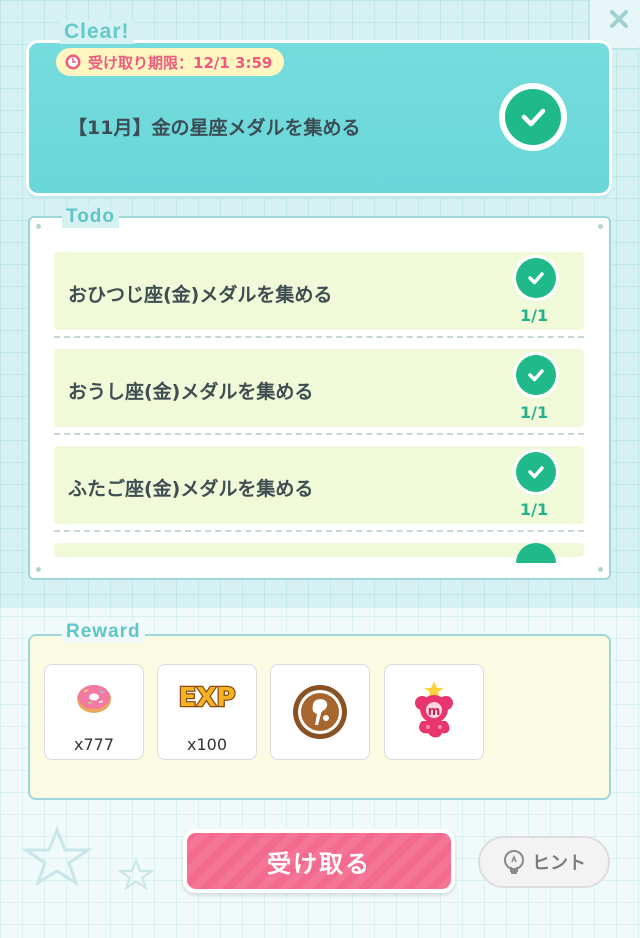 The width and height of the screenshot is (640, 938). I want to click on close-icon, so click(619, 19).